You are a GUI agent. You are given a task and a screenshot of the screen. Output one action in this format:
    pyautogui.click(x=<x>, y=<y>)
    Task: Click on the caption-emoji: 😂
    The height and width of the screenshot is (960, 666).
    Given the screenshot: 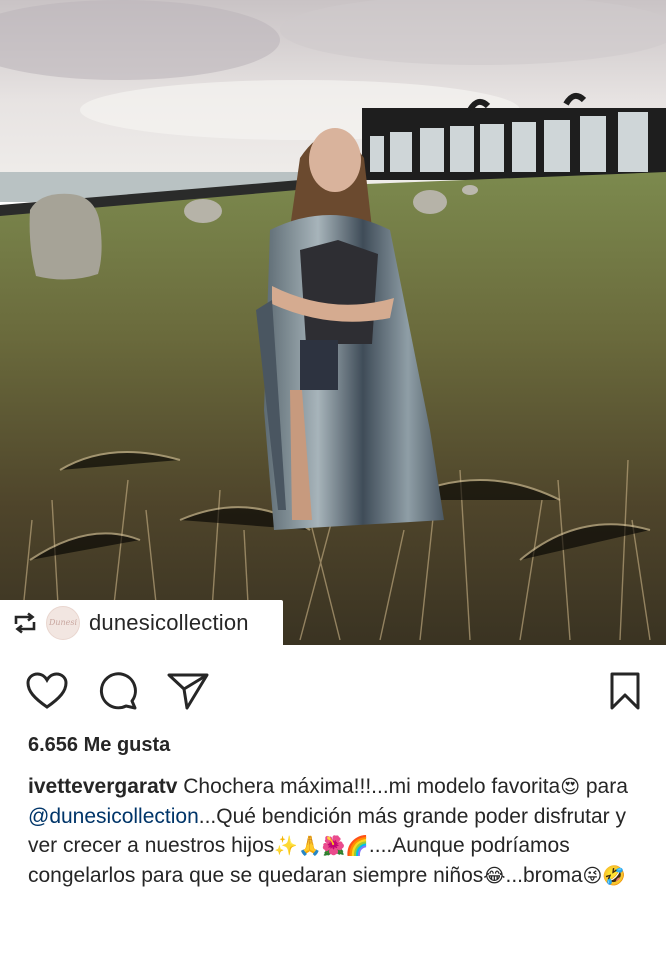 What is the action you would take?
    pyautogui.click(x=494, y=876)
    